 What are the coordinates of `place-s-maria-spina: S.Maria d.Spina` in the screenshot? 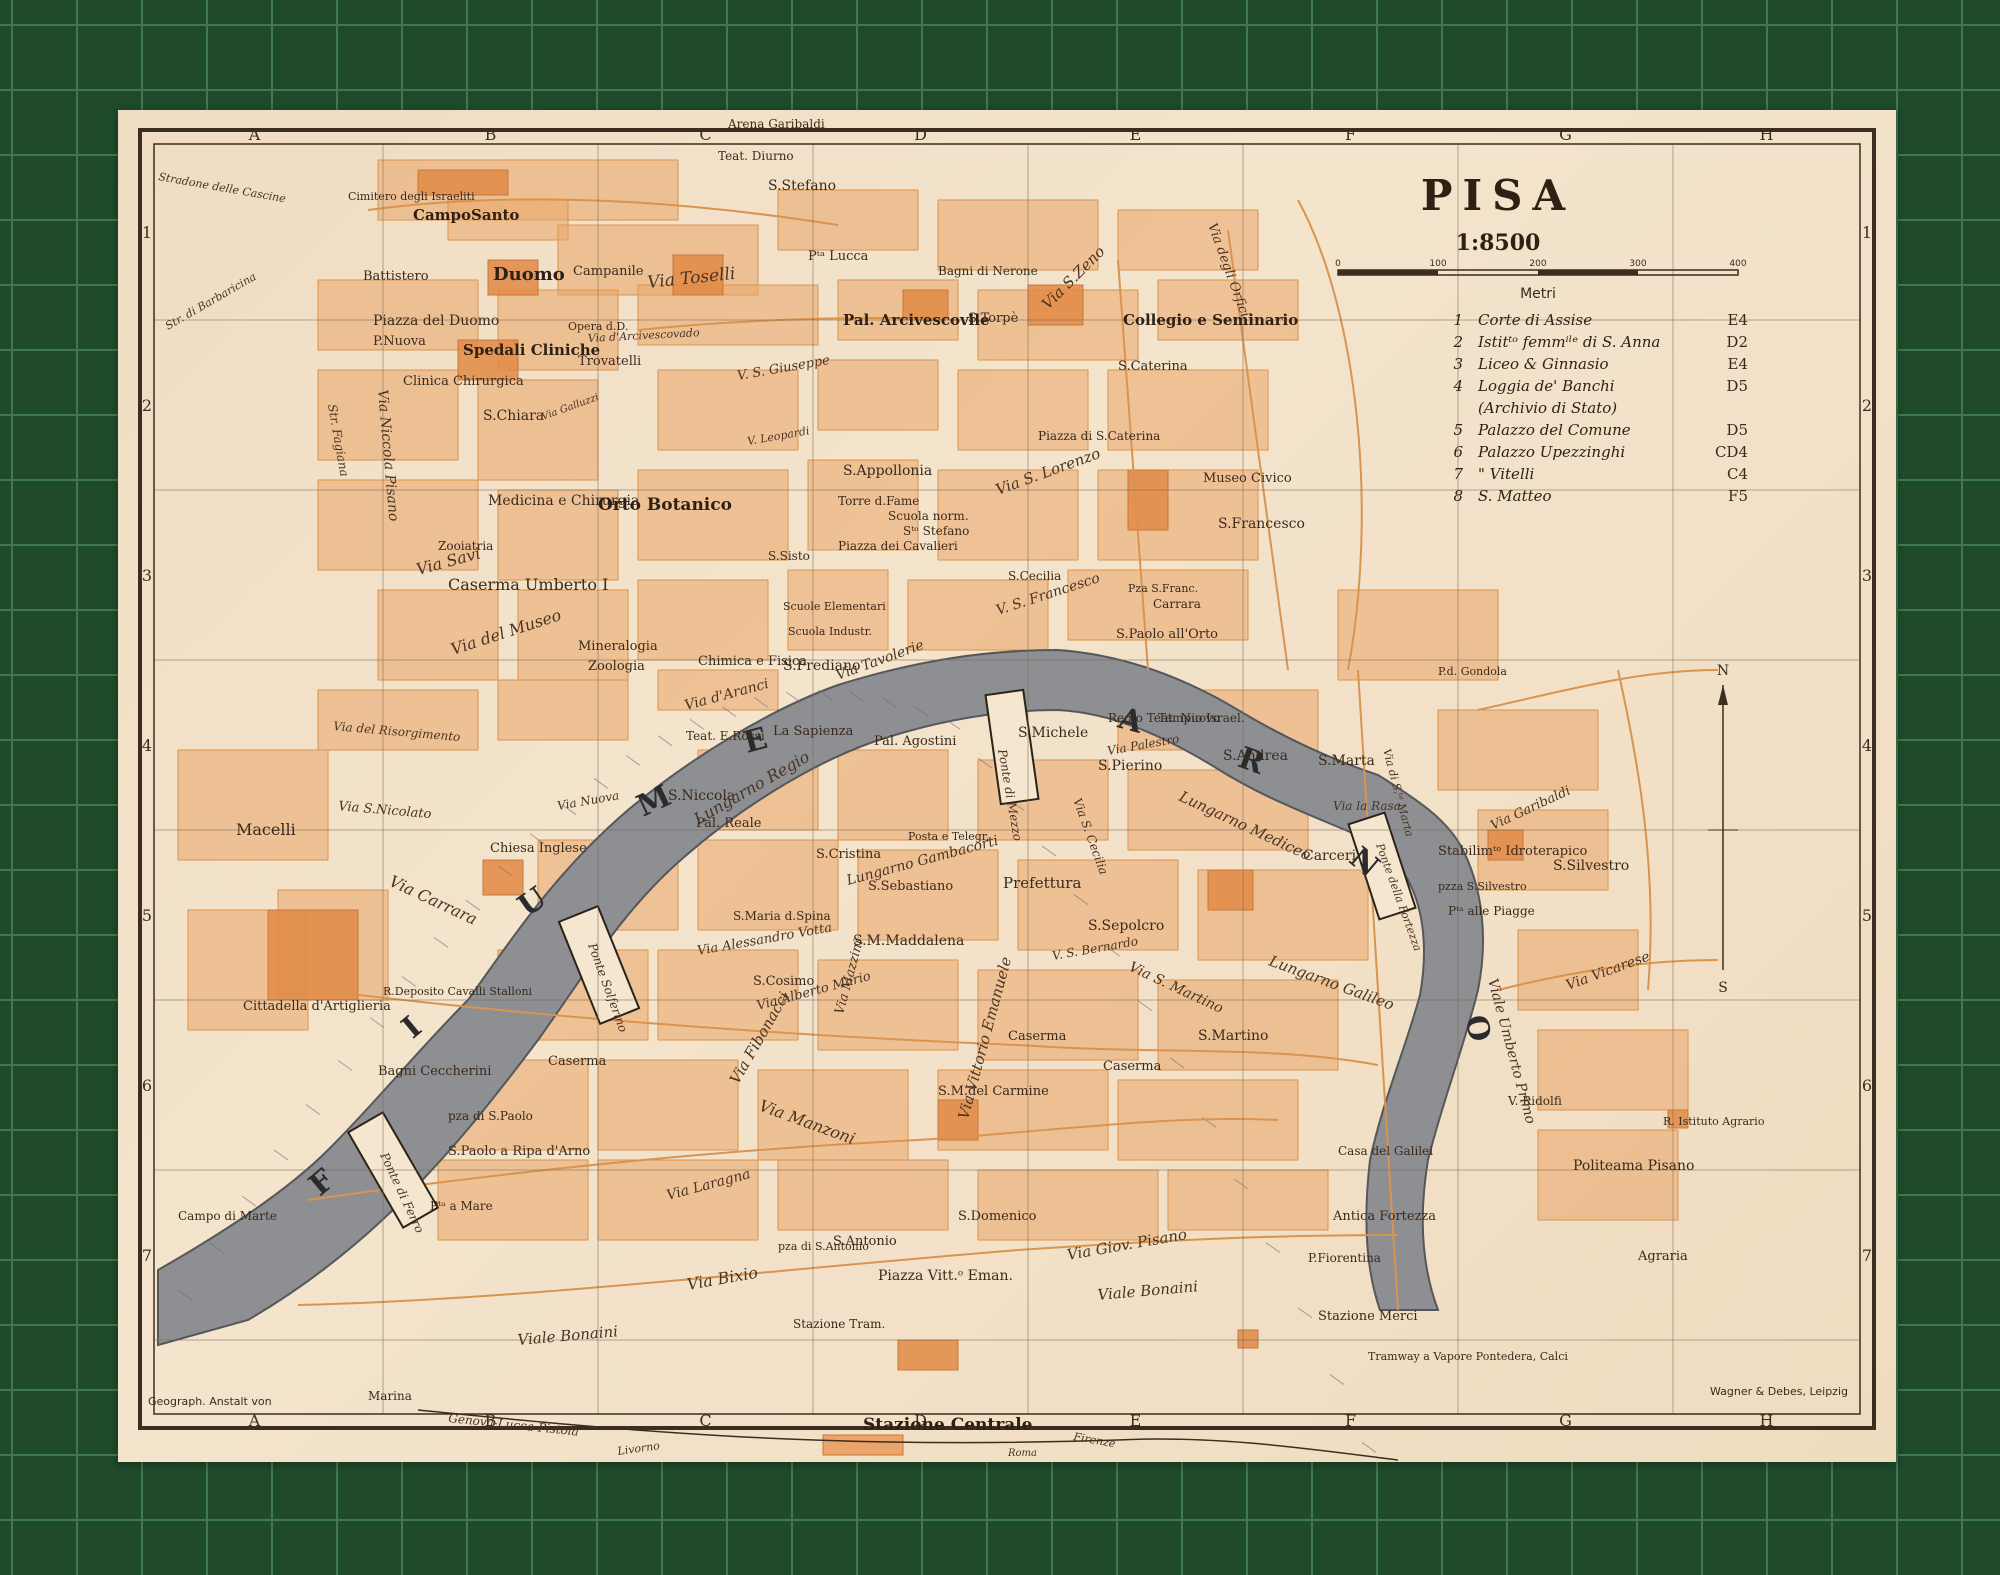 It's located at (782, 916).